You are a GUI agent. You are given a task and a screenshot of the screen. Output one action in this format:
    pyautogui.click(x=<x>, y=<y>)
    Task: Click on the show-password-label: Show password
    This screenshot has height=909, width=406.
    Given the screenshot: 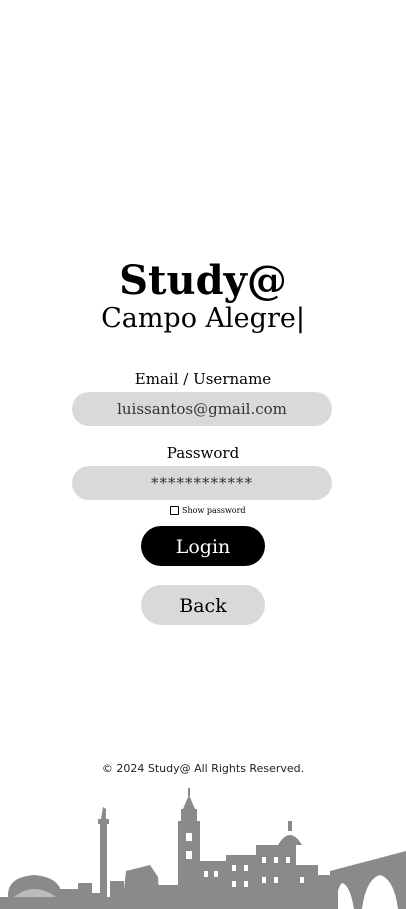 What is the action you would take?
    pyautogui.click(x=214, y=510)
    